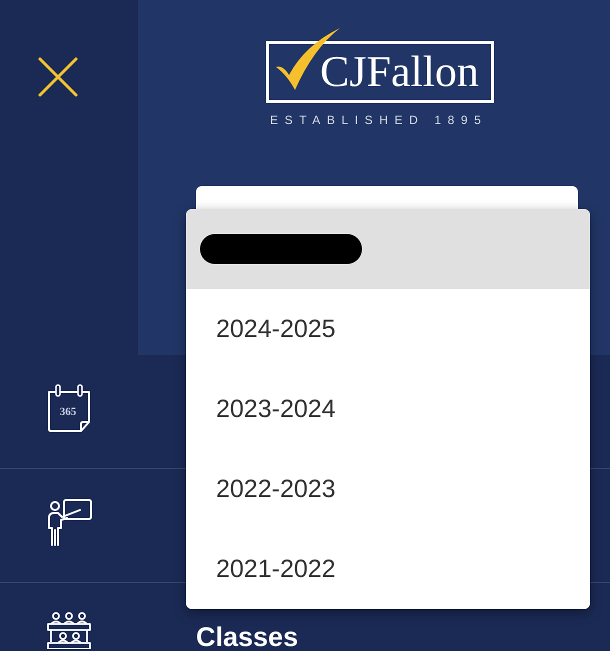 This screenshot has width=610, height=651. I want to click on year-option, so click(388, 249).